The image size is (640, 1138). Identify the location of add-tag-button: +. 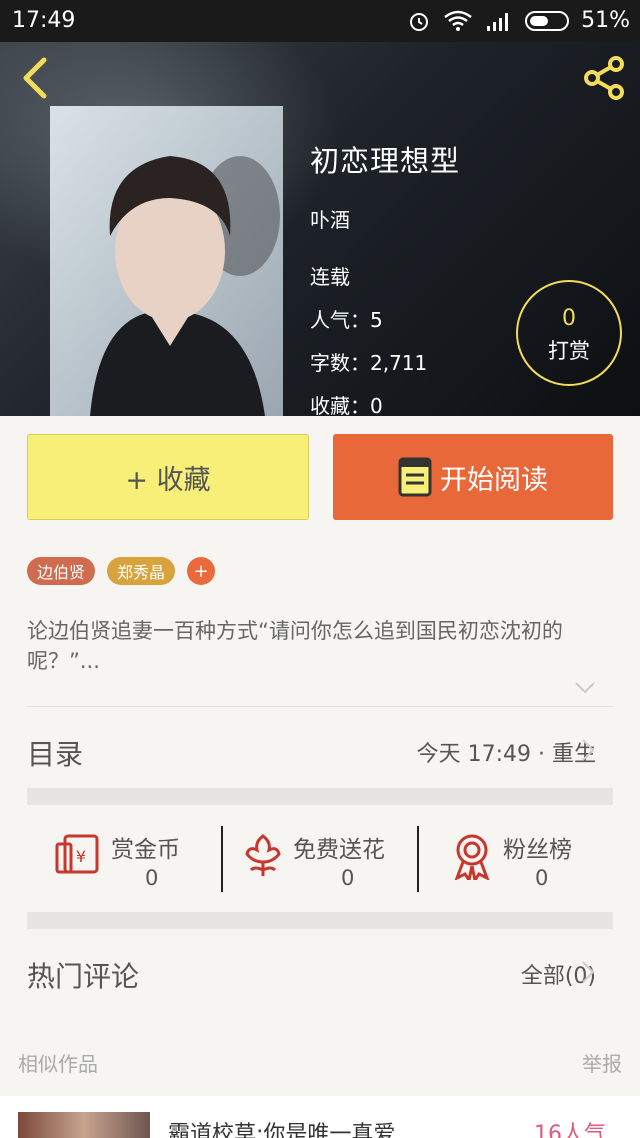
(201, 571).